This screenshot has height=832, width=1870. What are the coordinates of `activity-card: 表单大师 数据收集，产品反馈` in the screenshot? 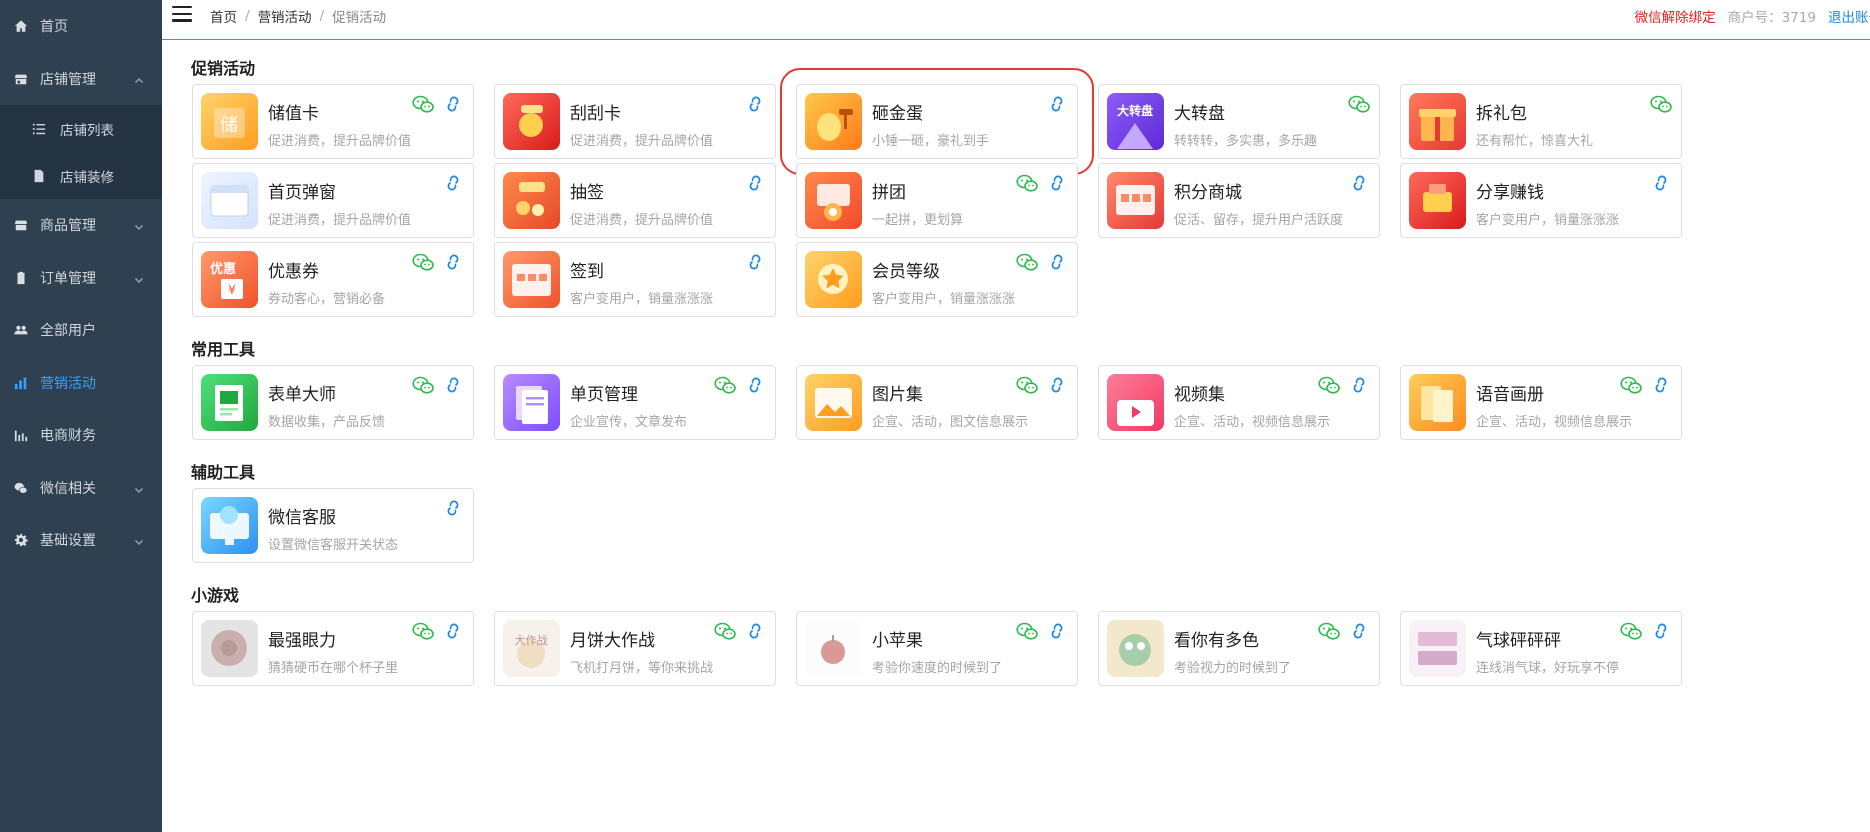 It's located at (333, 402).